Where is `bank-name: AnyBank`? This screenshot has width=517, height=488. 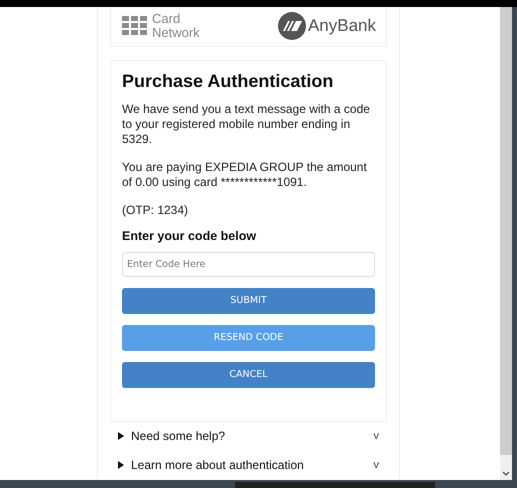
bank-name: AnyBank is located at coordinates (342, 26).